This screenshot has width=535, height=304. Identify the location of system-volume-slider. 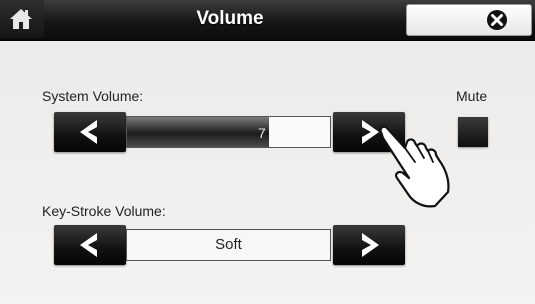
(228, 132).